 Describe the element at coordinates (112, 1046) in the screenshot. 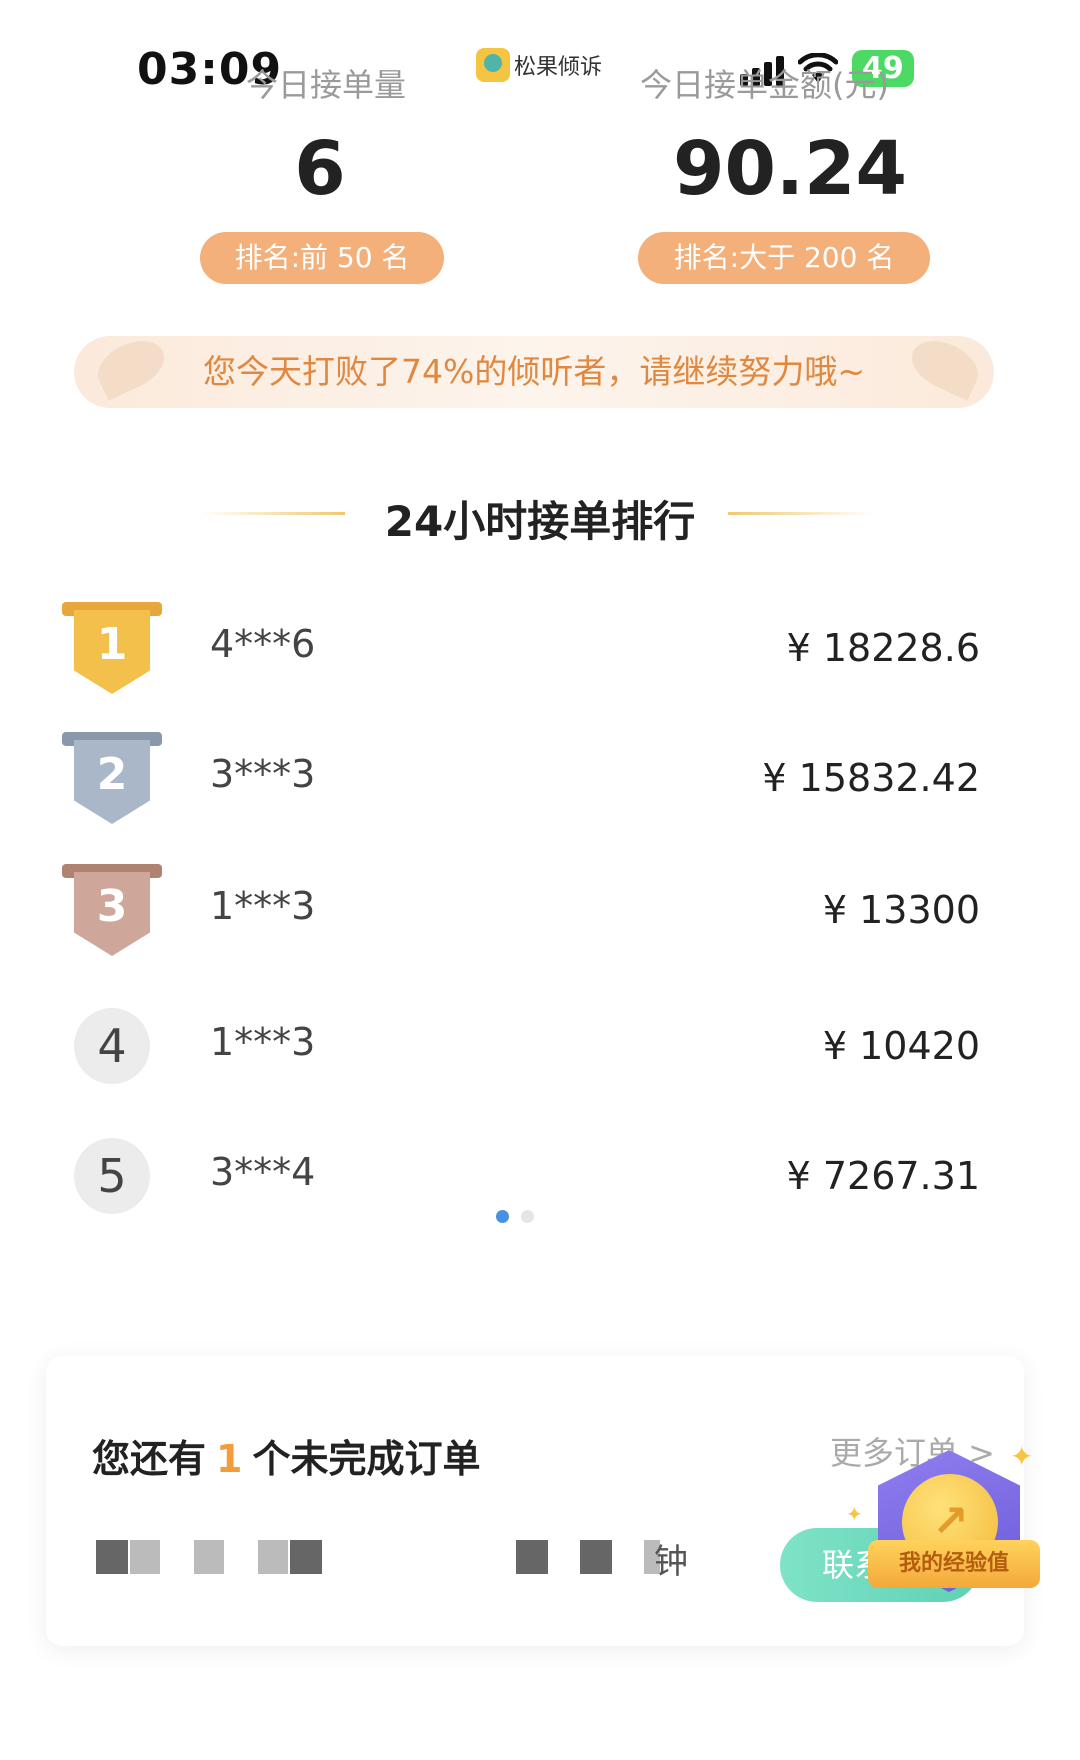

I see `rank-number: 4` at that location.